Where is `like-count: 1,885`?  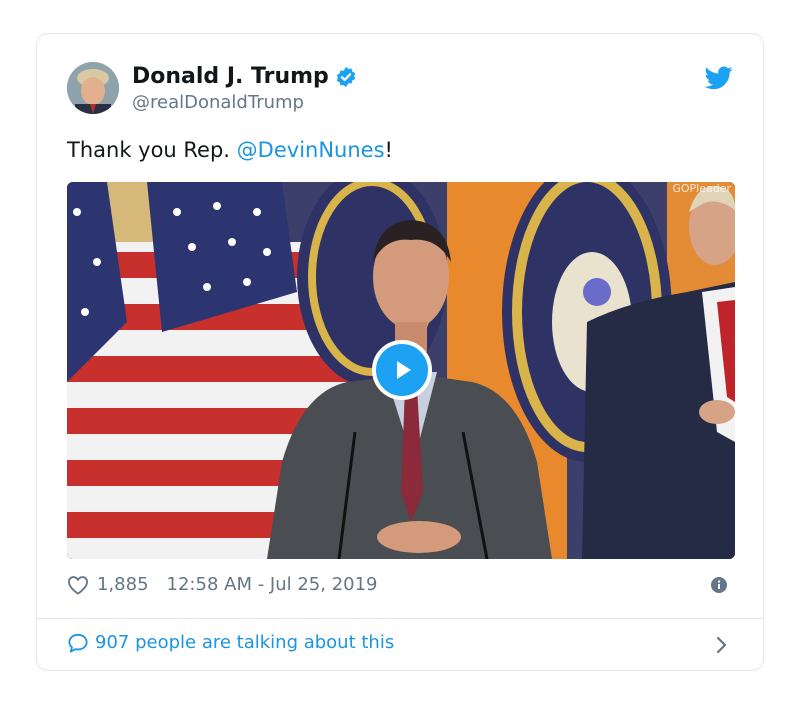 like-count: 1,885 is located at coordinates (123, 584).